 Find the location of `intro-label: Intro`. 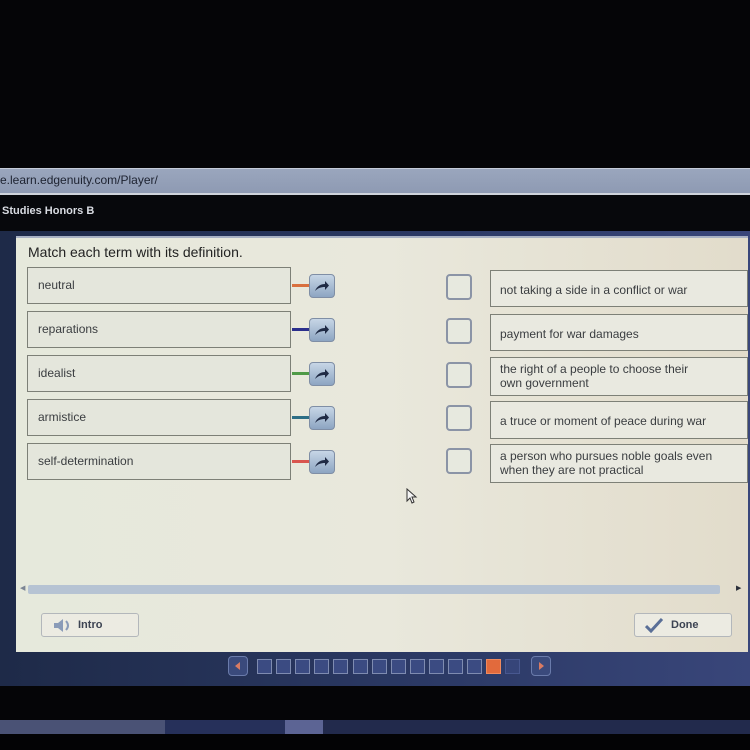

intro-label: Intro is located at coordinates (90, 625).